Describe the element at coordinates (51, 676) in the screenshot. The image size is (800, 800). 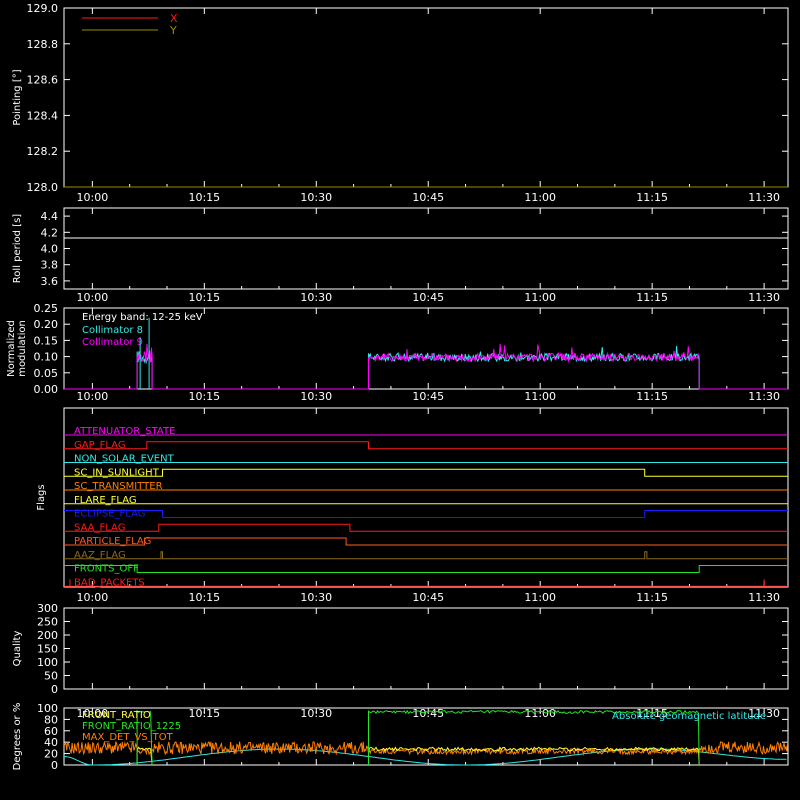
I see `y-tick-label: 50` at that location.